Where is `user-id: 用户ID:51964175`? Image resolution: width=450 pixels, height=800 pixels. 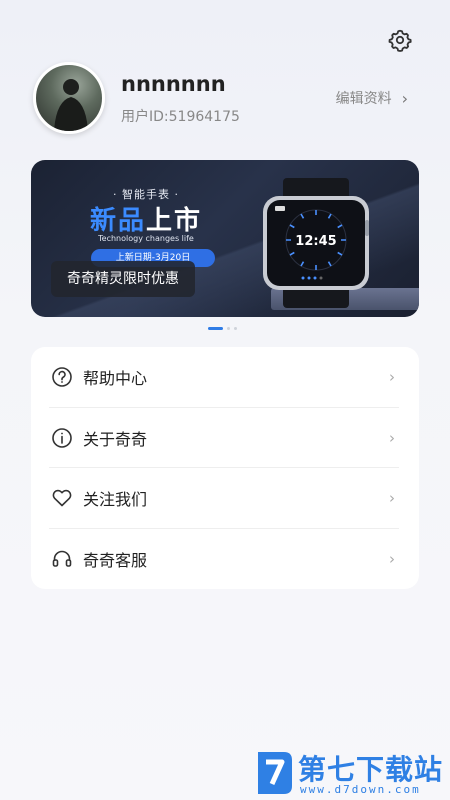 user-id: 用户ID:51964175 is located at coordinates (180, 117).